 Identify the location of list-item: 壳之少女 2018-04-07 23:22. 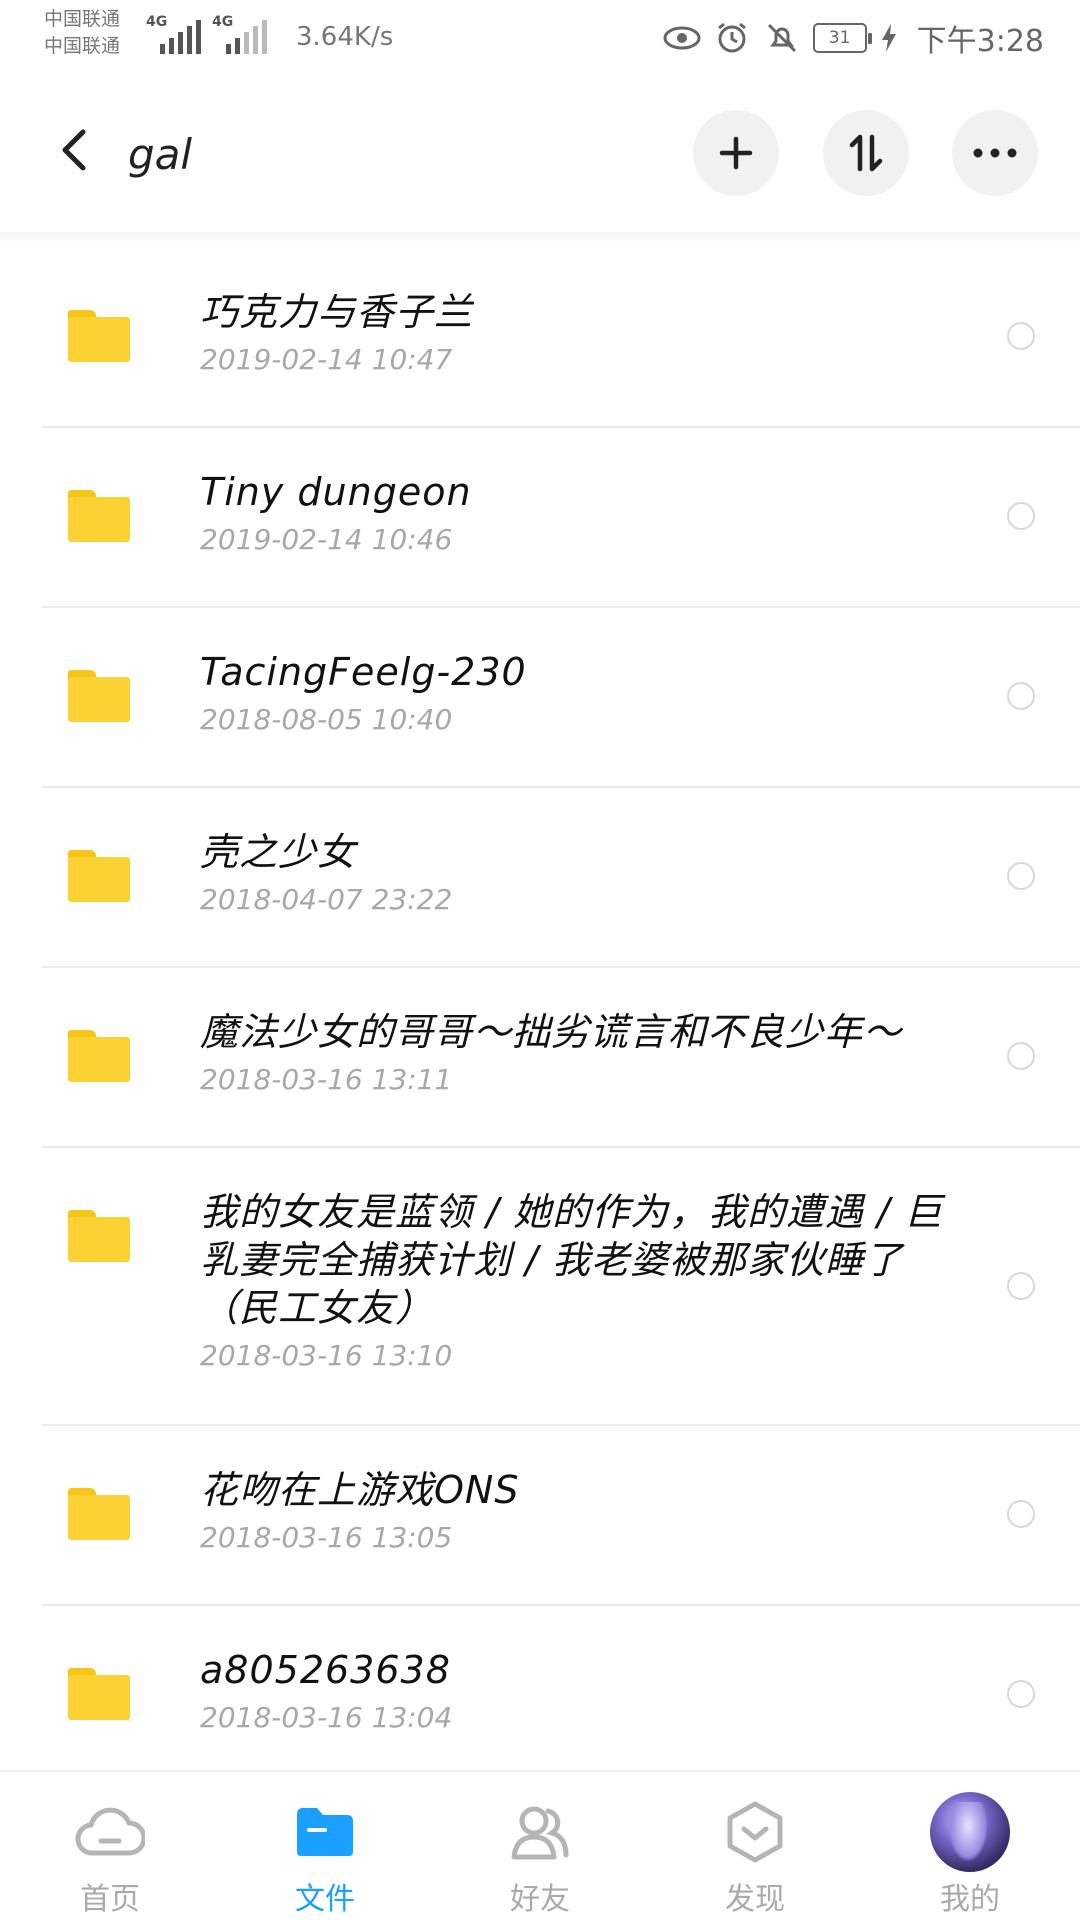
(540, 877).